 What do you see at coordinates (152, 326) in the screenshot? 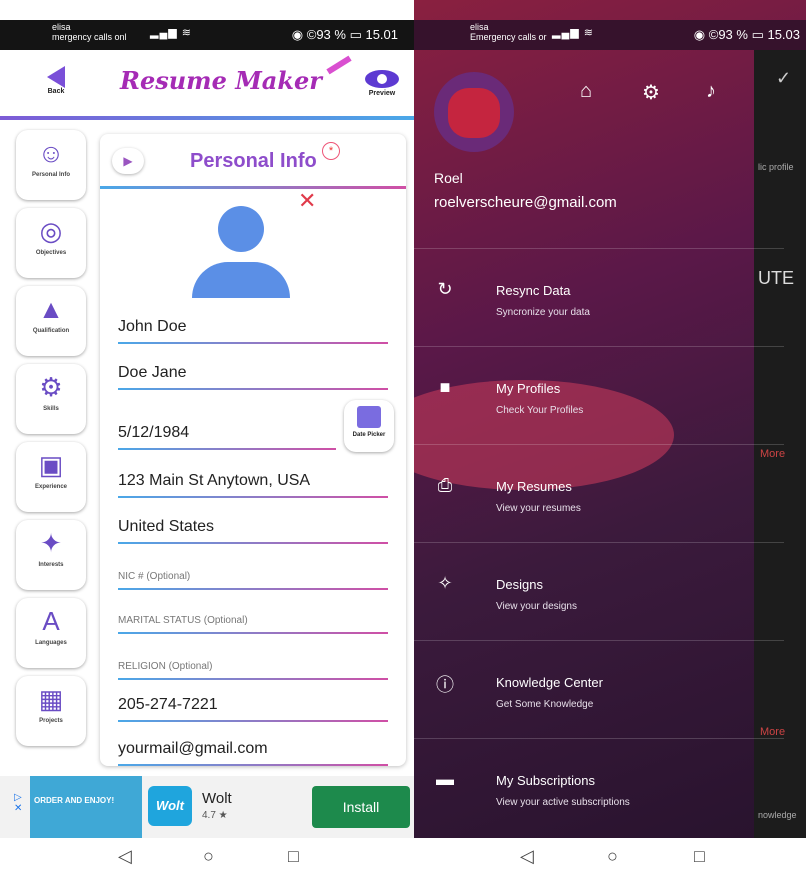
I see `field-value: John Doe` at bounding box center [152, 326].